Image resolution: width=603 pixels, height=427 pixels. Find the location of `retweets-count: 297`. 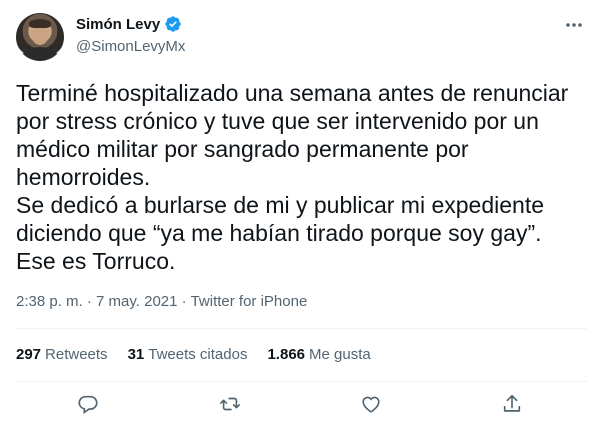

retweets-count: 297 is located at coordinates (29, 354).